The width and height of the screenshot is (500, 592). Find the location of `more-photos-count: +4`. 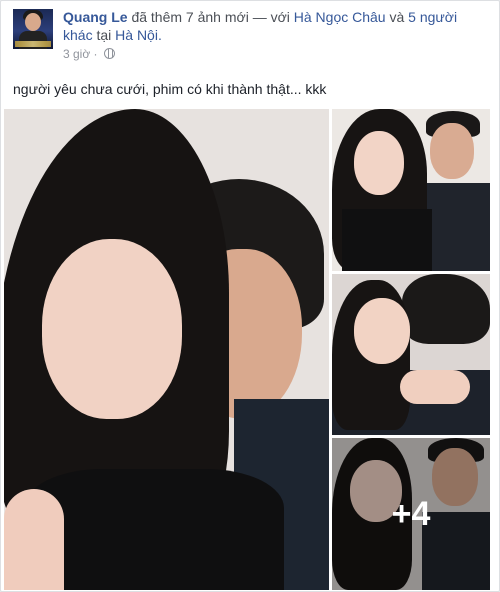

more-photos-count: +4 is located at coordinates (411, 514).